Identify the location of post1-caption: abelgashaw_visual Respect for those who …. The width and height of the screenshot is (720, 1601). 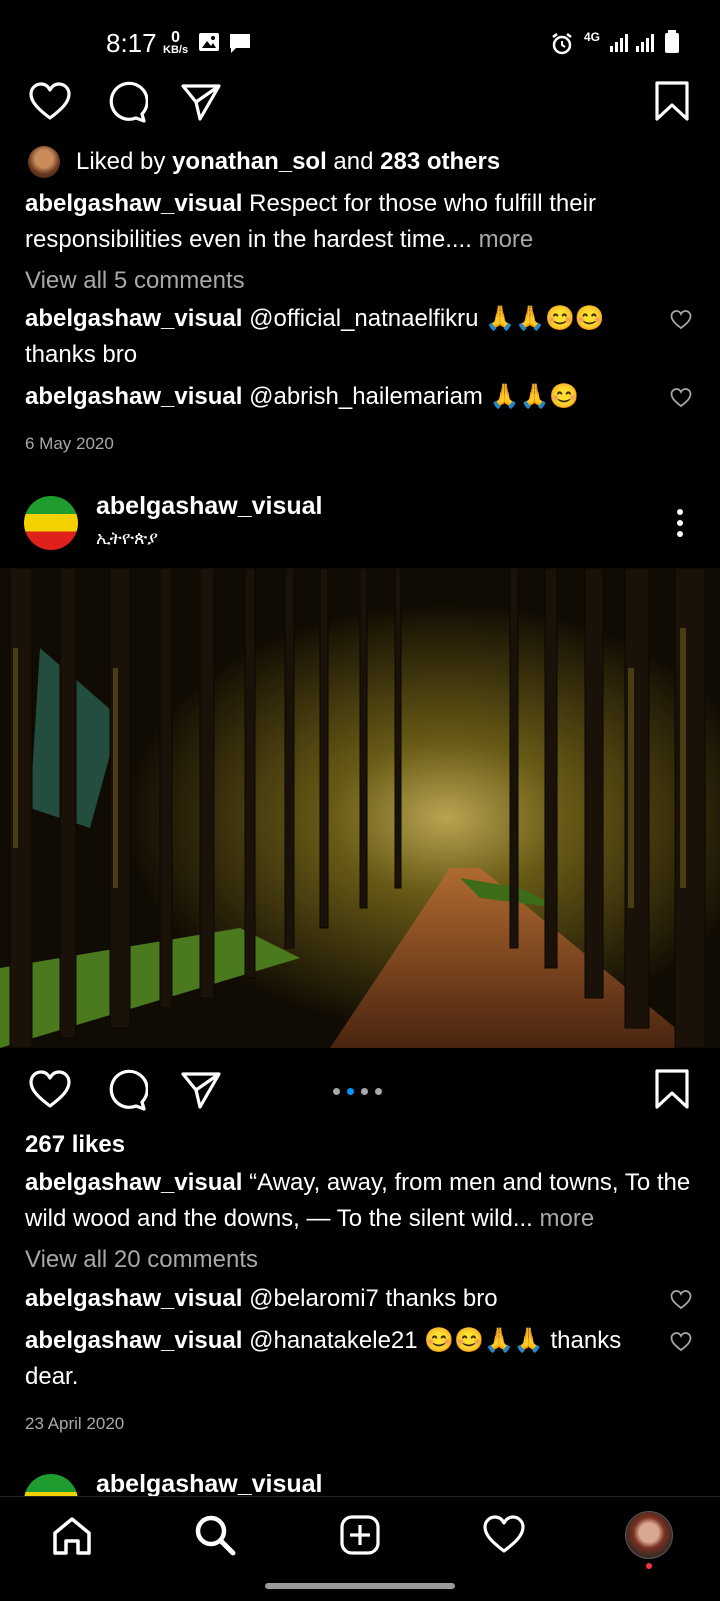
(345, 222).